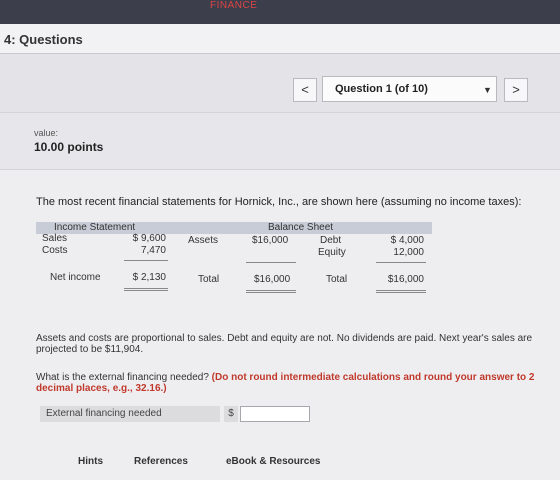  I want to click on value-label: value:, so click(46, 133).